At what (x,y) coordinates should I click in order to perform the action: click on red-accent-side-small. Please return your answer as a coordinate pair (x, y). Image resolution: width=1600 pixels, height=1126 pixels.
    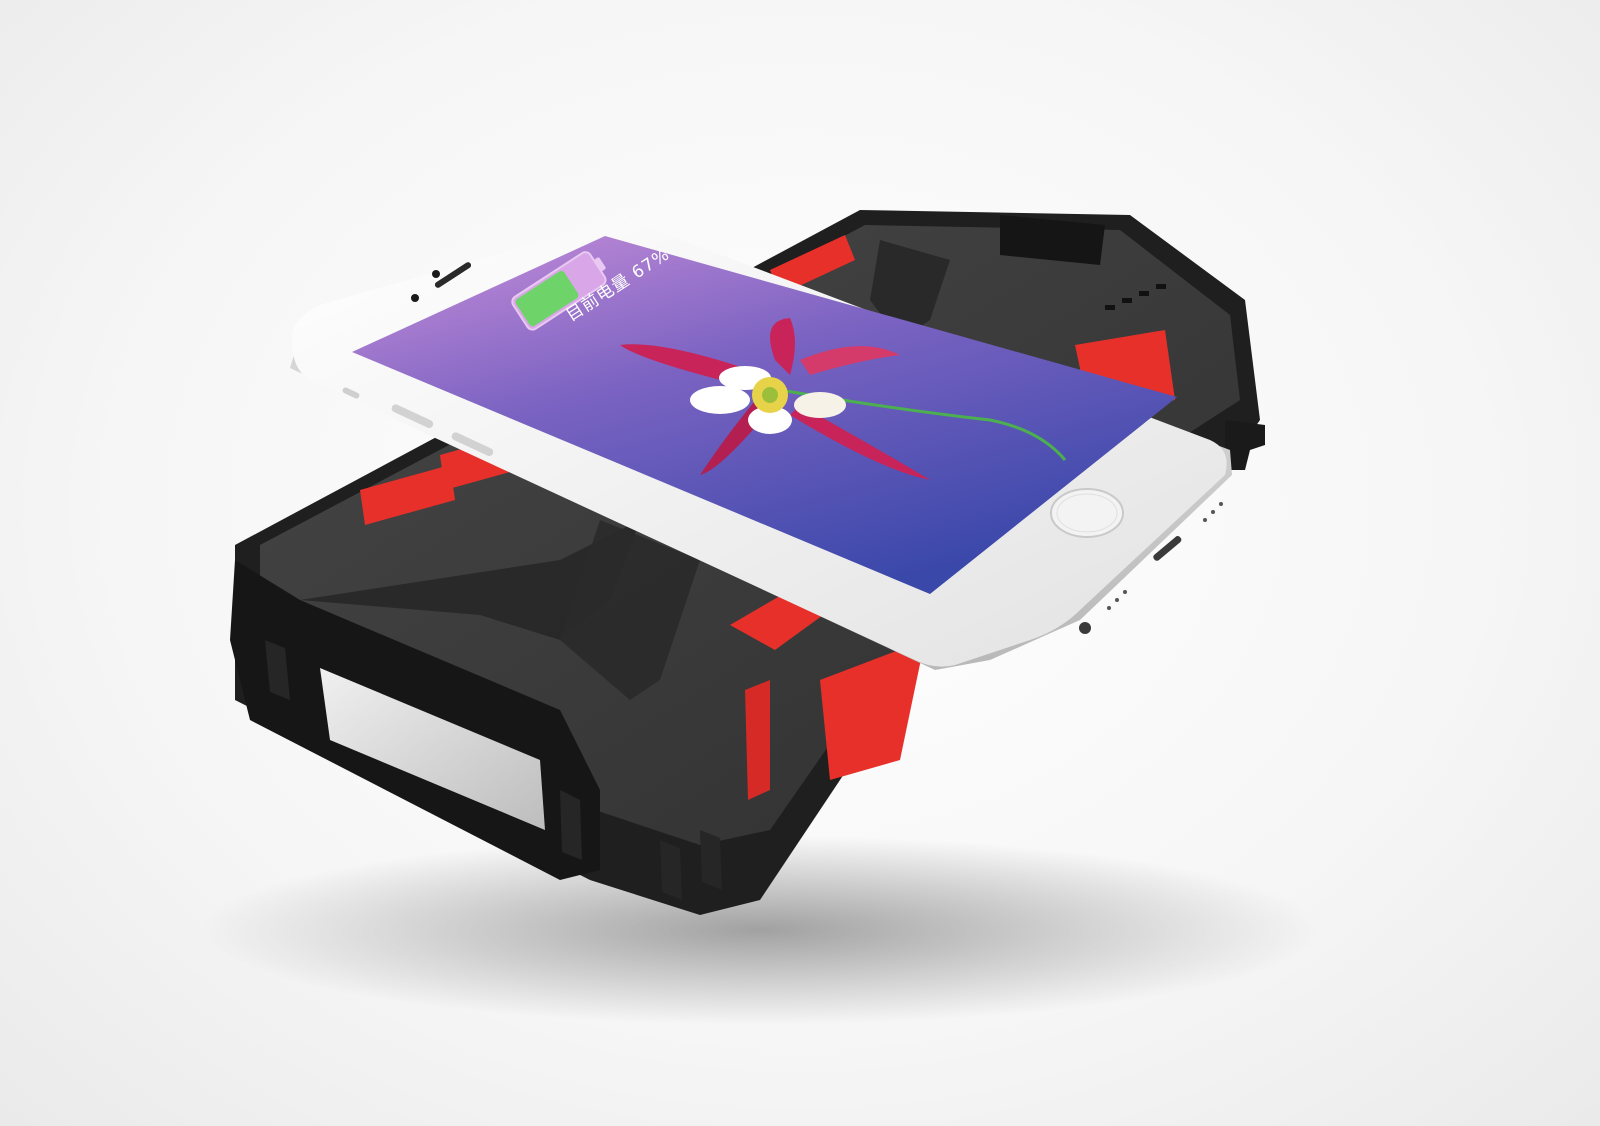
    Looking at the image, I should click on (757, 740).